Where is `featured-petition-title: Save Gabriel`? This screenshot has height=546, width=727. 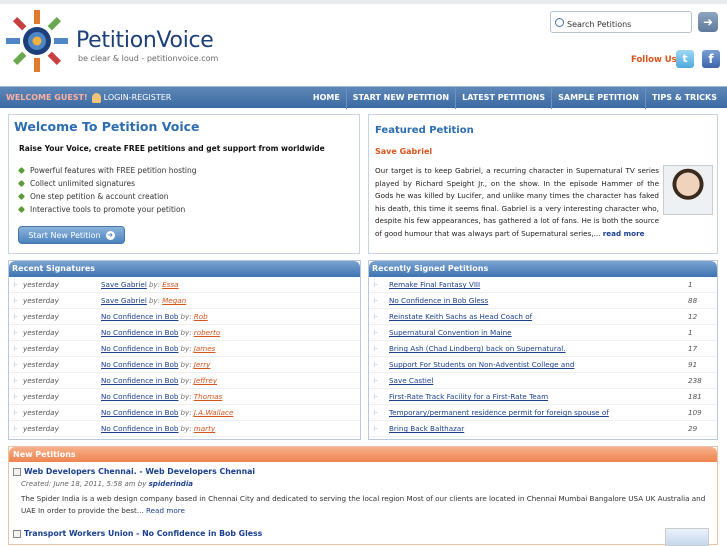
featured-petition-title: Save Gabriel is located at coordinates (403, 151).